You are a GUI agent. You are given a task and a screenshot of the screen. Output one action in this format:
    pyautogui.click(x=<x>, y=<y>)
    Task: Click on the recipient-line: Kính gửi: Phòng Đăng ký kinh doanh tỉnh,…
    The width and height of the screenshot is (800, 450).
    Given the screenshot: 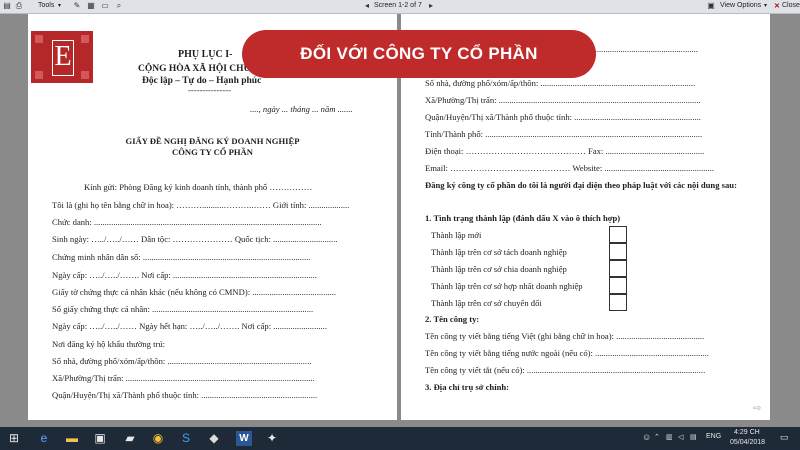 What is the action you would take?
    pyautogui.click(x=198, y=187)
    